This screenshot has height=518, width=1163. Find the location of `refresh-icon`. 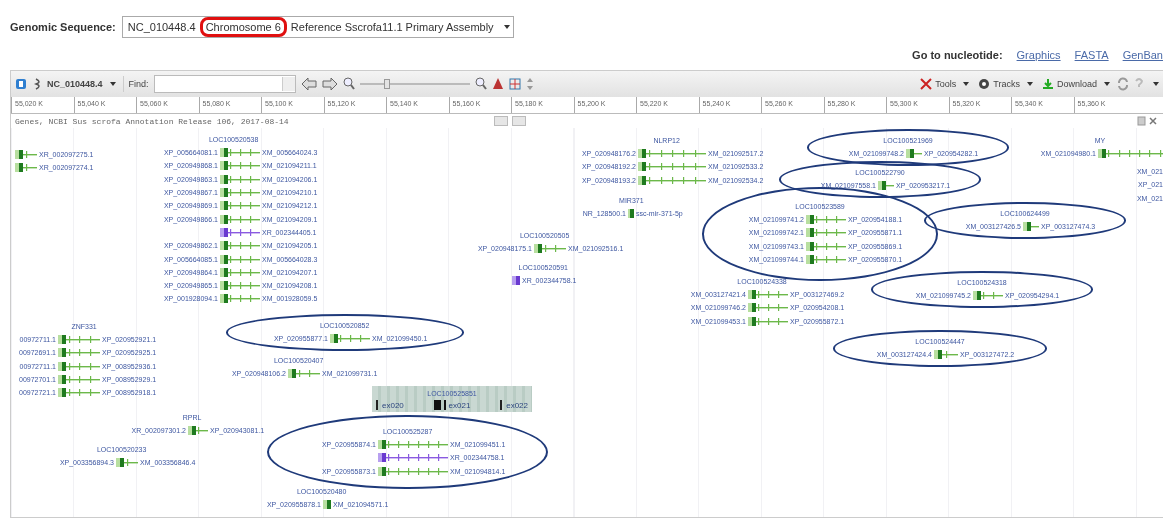

refresh-icon is located at coordinates (1123, 84).